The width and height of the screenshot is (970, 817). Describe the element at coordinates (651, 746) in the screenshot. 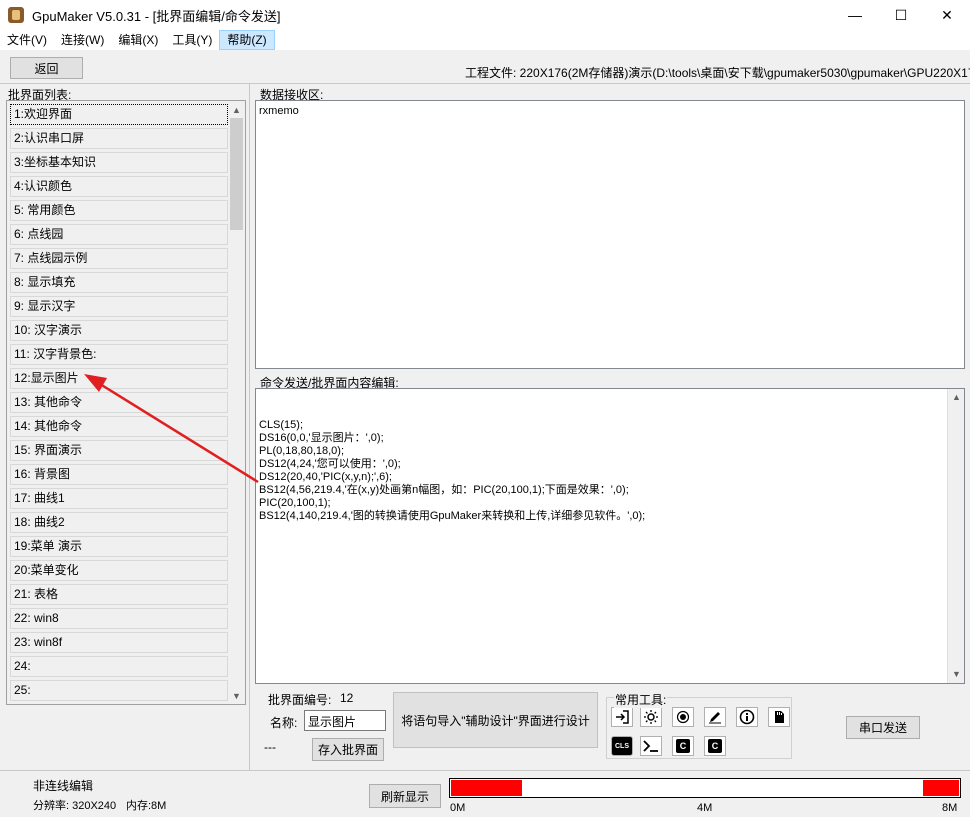

I see `terminal-icon` at that location.